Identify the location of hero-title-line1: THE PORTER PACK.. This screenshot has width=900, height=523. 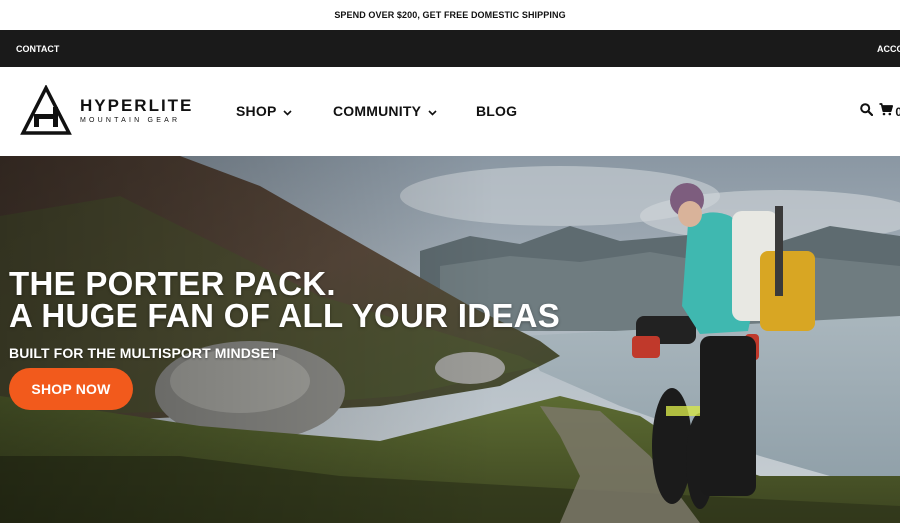
(172, 283).